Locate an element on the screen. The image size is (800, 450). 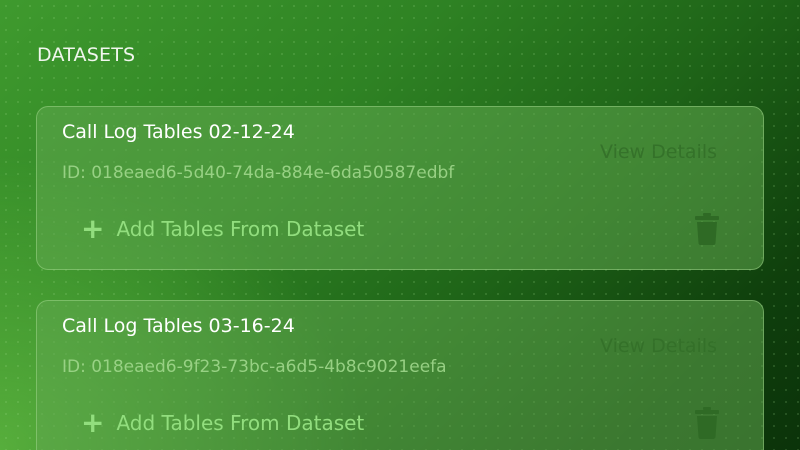
section-title: DATASETS is located at coordinates (86, 55).